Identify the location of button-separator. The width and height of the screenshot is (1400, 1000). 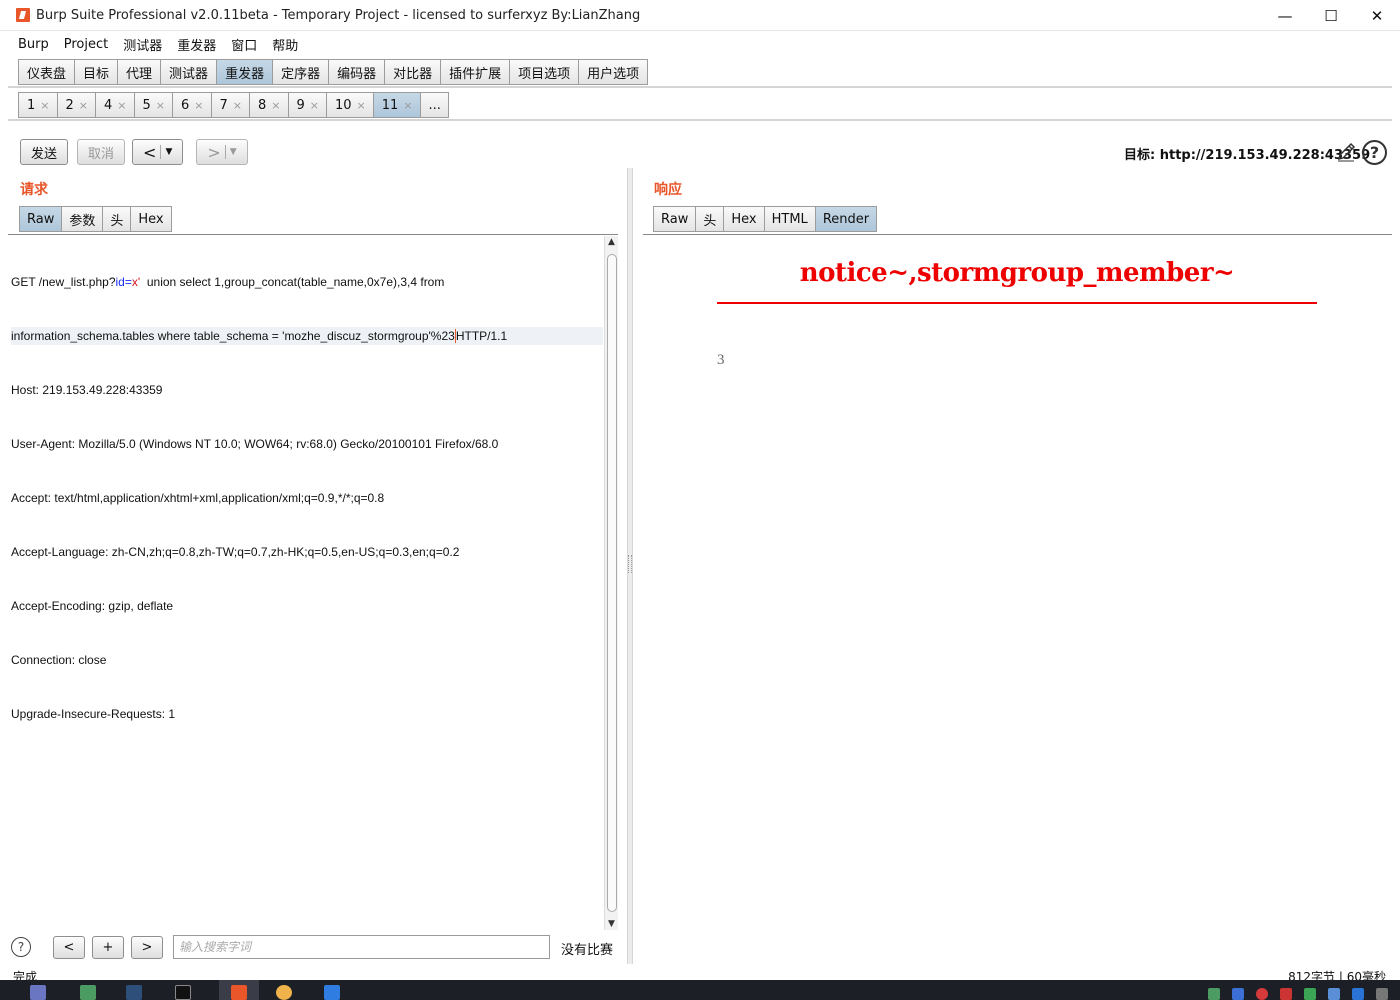
(225, 152).